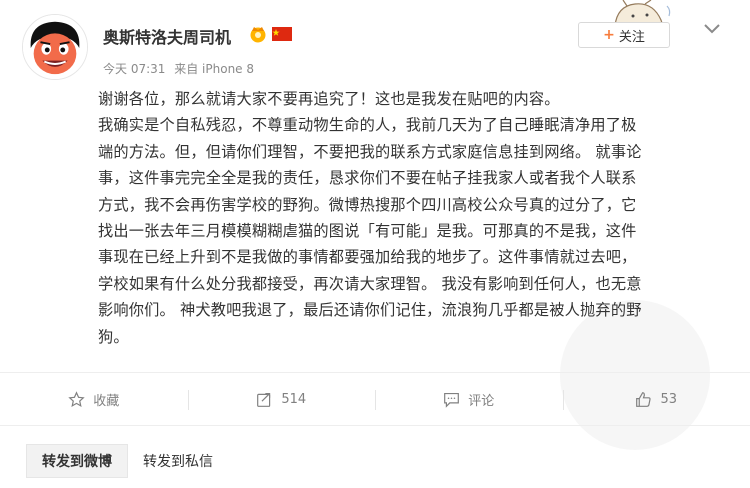  What do you see at coordinates (712, 28) in the screenshot?
I see `chevron-down-icon` at bounding box center [712, 28].